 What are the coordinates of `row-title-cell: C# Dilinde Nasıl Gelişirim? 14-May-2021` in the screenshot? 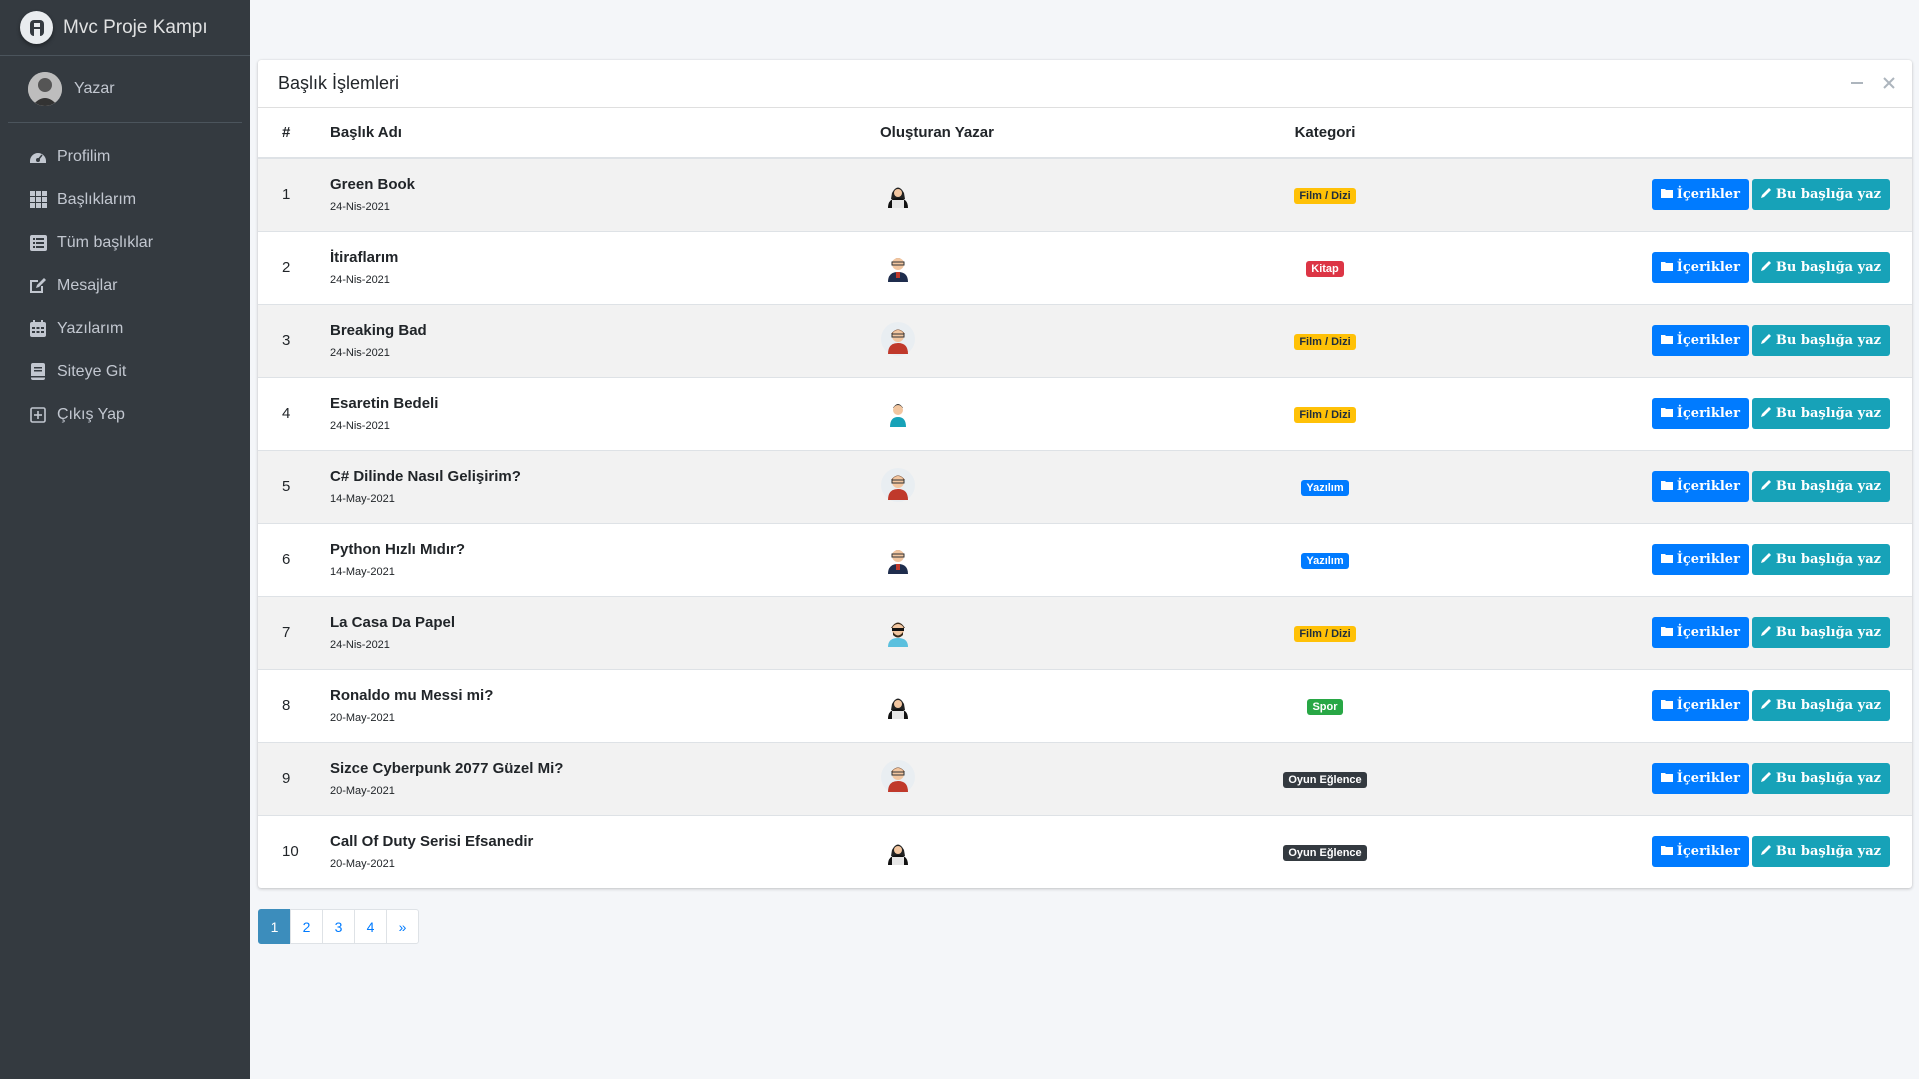 It's located at (565, 486).